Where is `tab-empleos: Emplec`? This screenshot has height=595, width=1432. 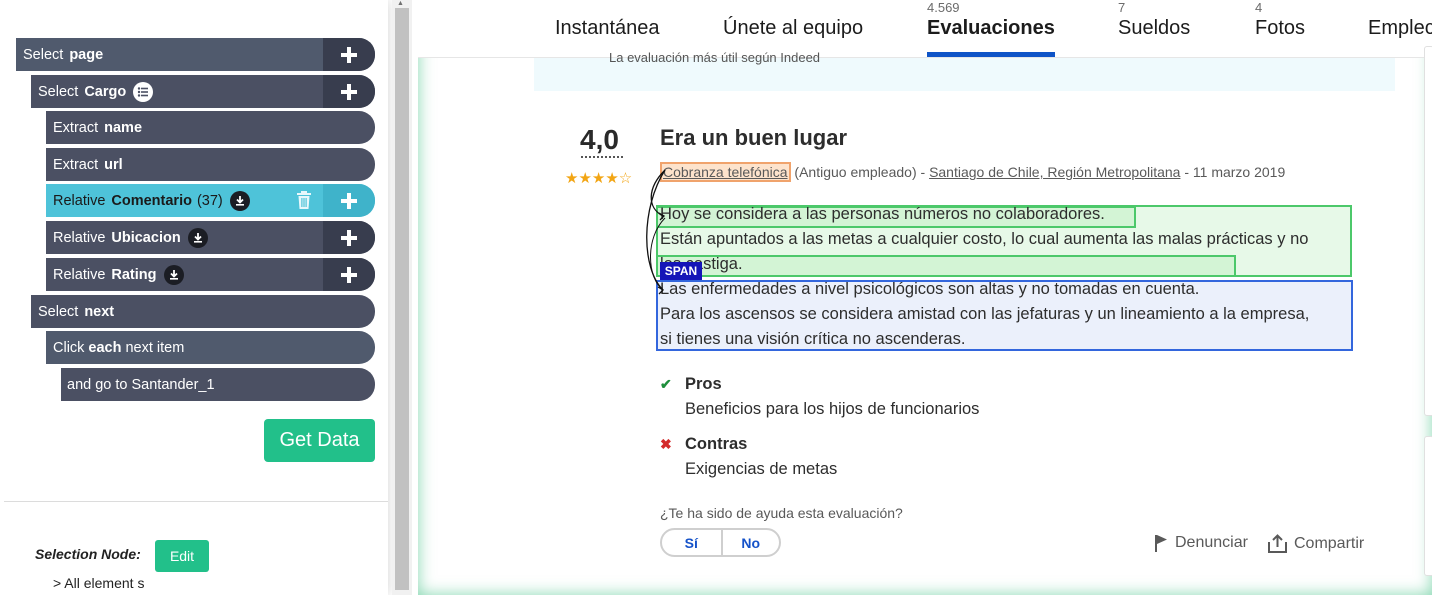
tab-empleos: Emplec is located at coordinates (1400, 28).